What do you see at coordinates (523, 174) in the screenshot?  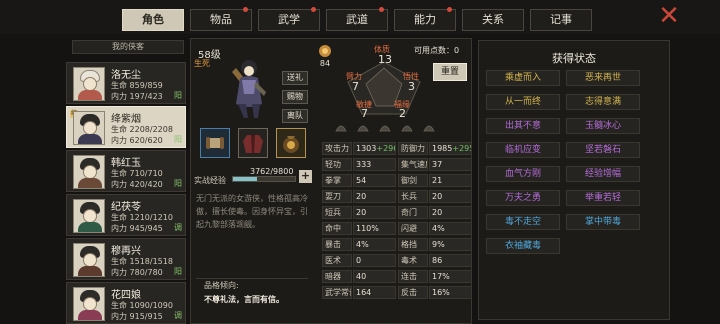 I see `gained-status-item: 血气方刚` at bounding box center [523, 174].